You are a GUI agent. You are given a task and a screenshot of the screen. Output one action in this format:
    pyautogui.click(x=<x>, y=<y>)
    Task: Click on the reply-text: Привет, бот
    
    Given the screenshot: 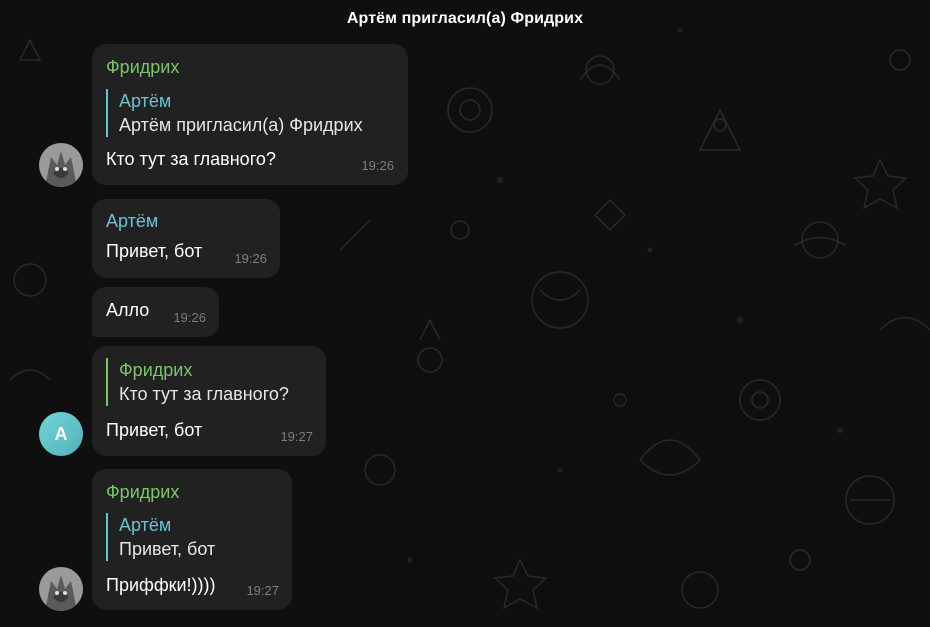 What is the action you would take?
    pyautogui.click(x=167, y=549)
    